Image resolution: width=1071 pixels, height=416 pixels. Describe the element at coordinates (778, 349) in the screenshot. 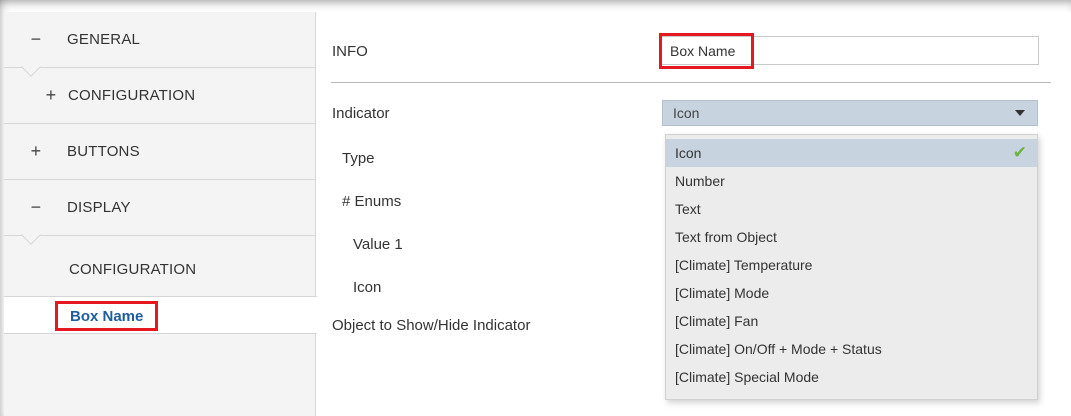

I see `option-label: [Climate] On/Off + Mode + Status` at that location.